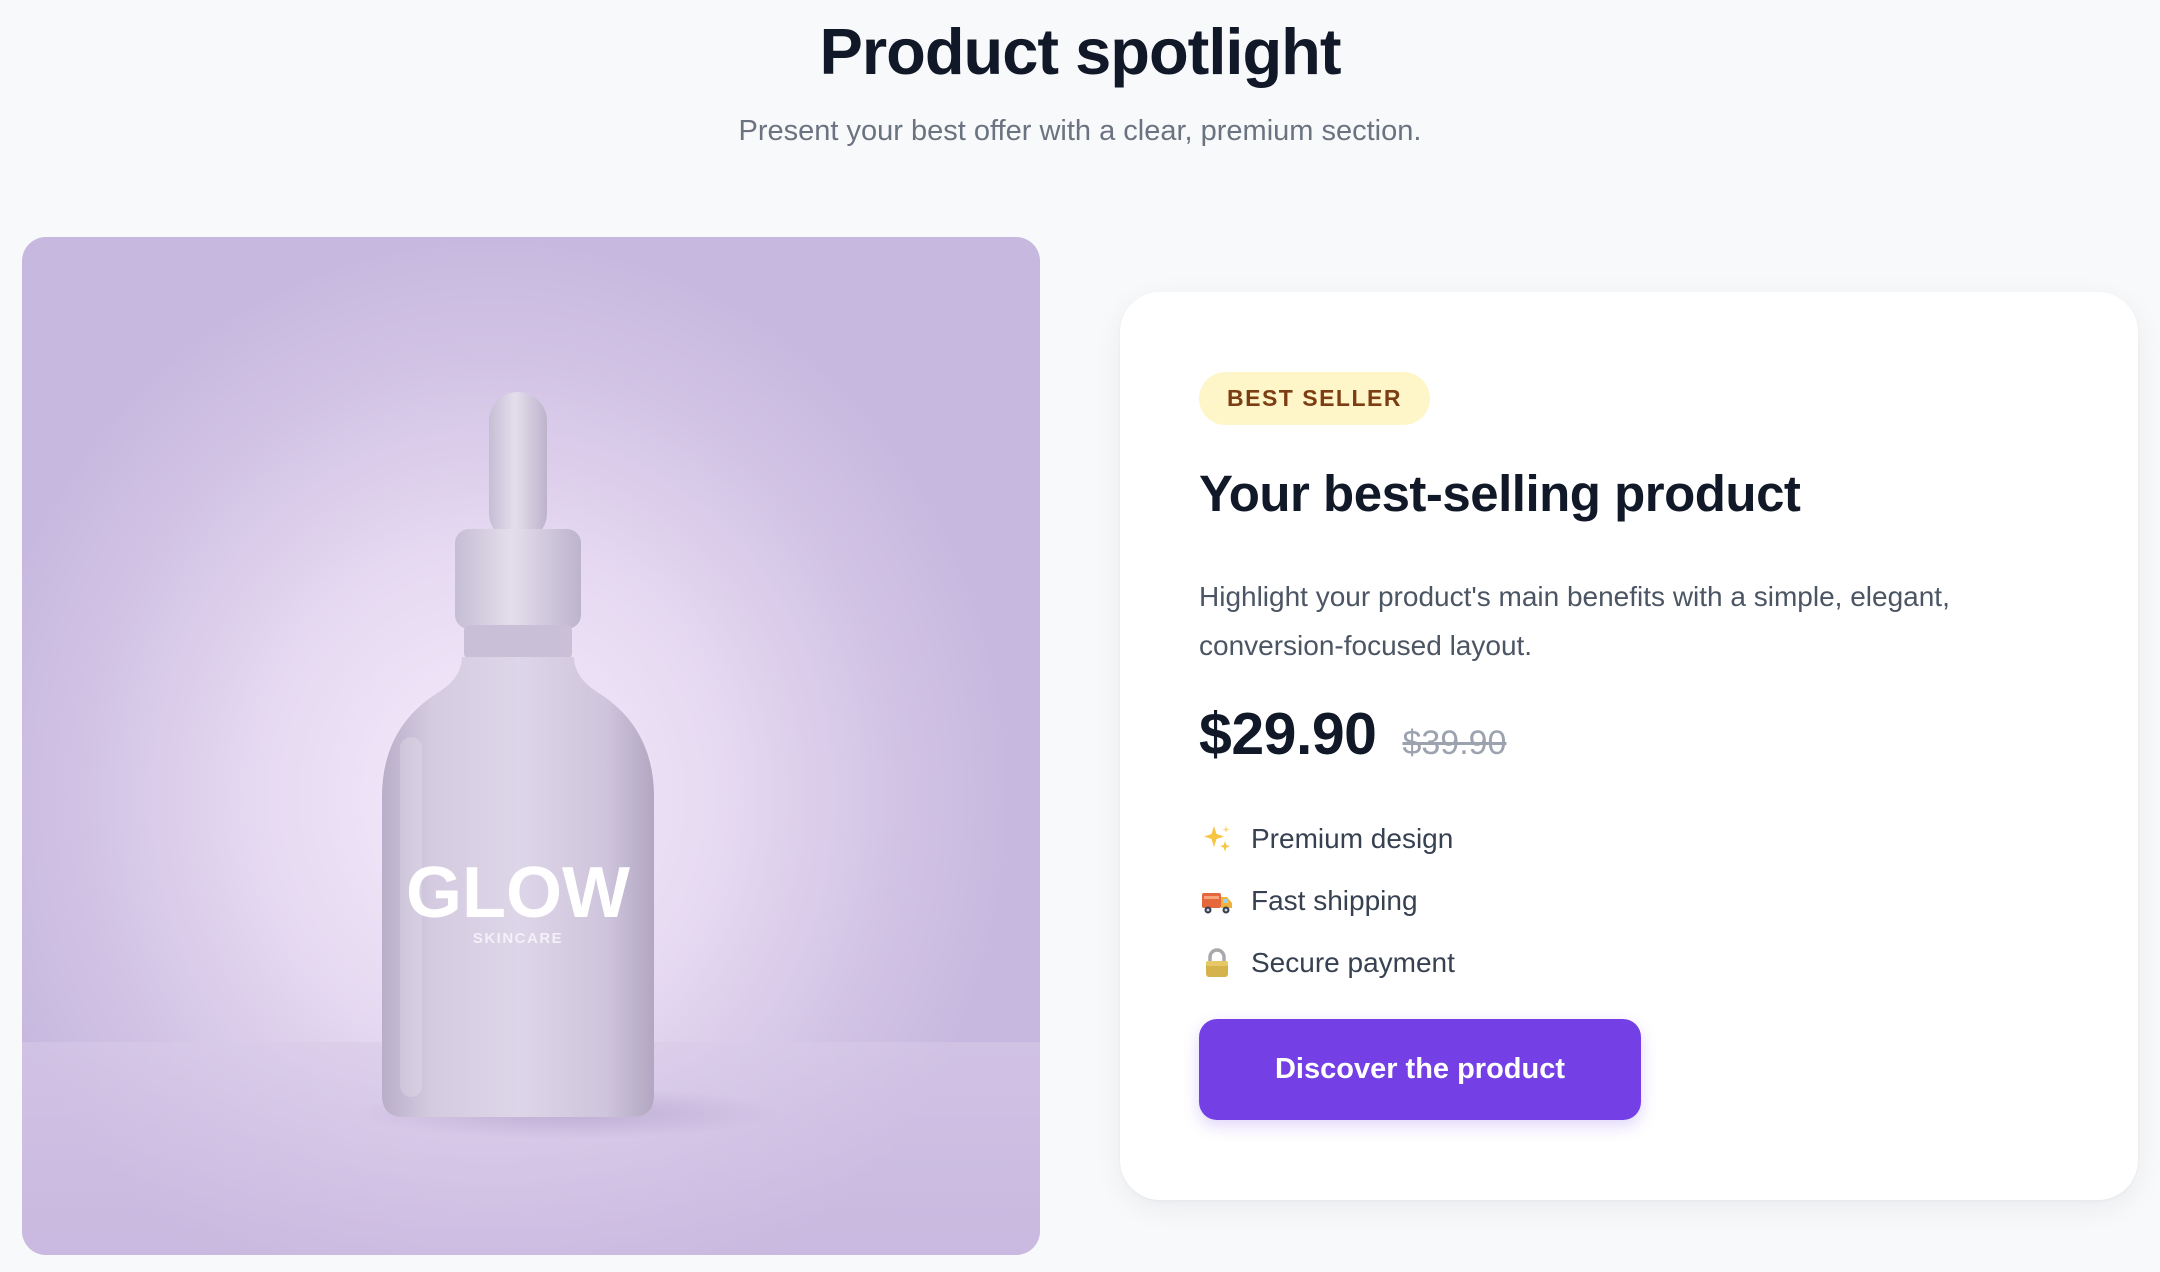 This screenshot has height=1272, width=2160. What do you see at coordinates (1420, 1069) in the screenshot?
I see `discover-product-button: Discover the product` at bounding box center [1420, 1069].